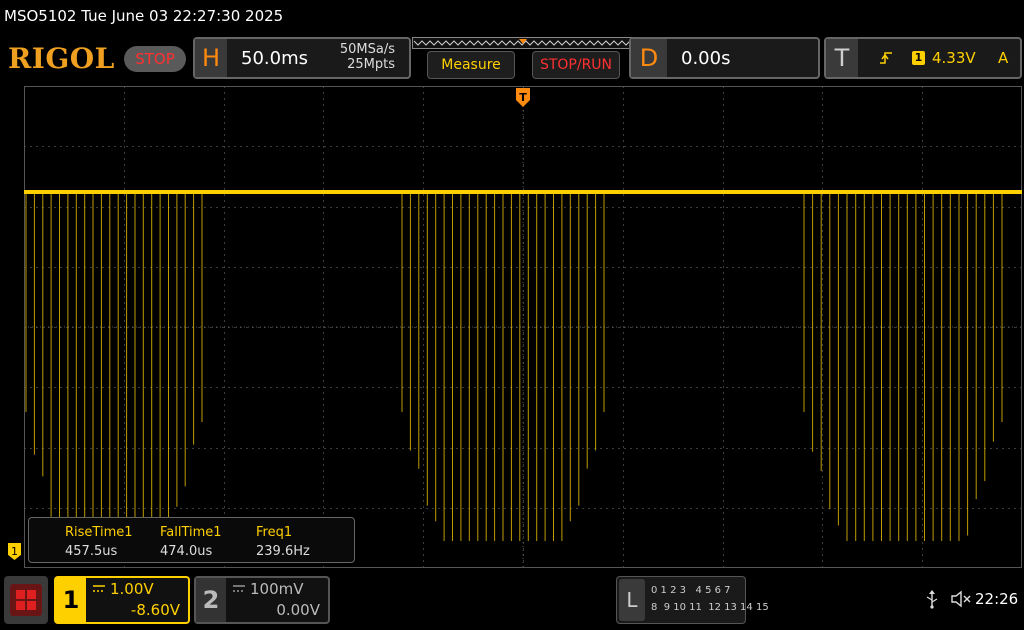 The width and height of the screenshot is (1024, 630). What do you see at coordinates (932, 599) in the screenshot?
I see `usb-icon` at bounding box center [932, 599].